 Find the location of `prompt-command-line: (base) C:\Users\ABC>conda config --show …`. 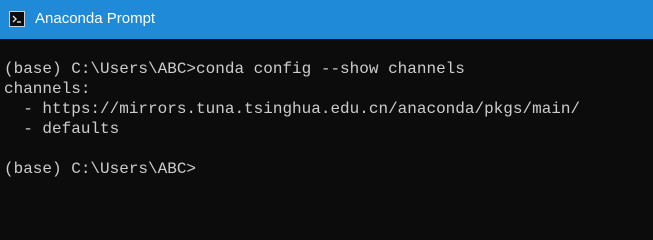

prompt-command-line: (base) C:\Users\ABC>conda config --show … is located at coordinates (234, 69).